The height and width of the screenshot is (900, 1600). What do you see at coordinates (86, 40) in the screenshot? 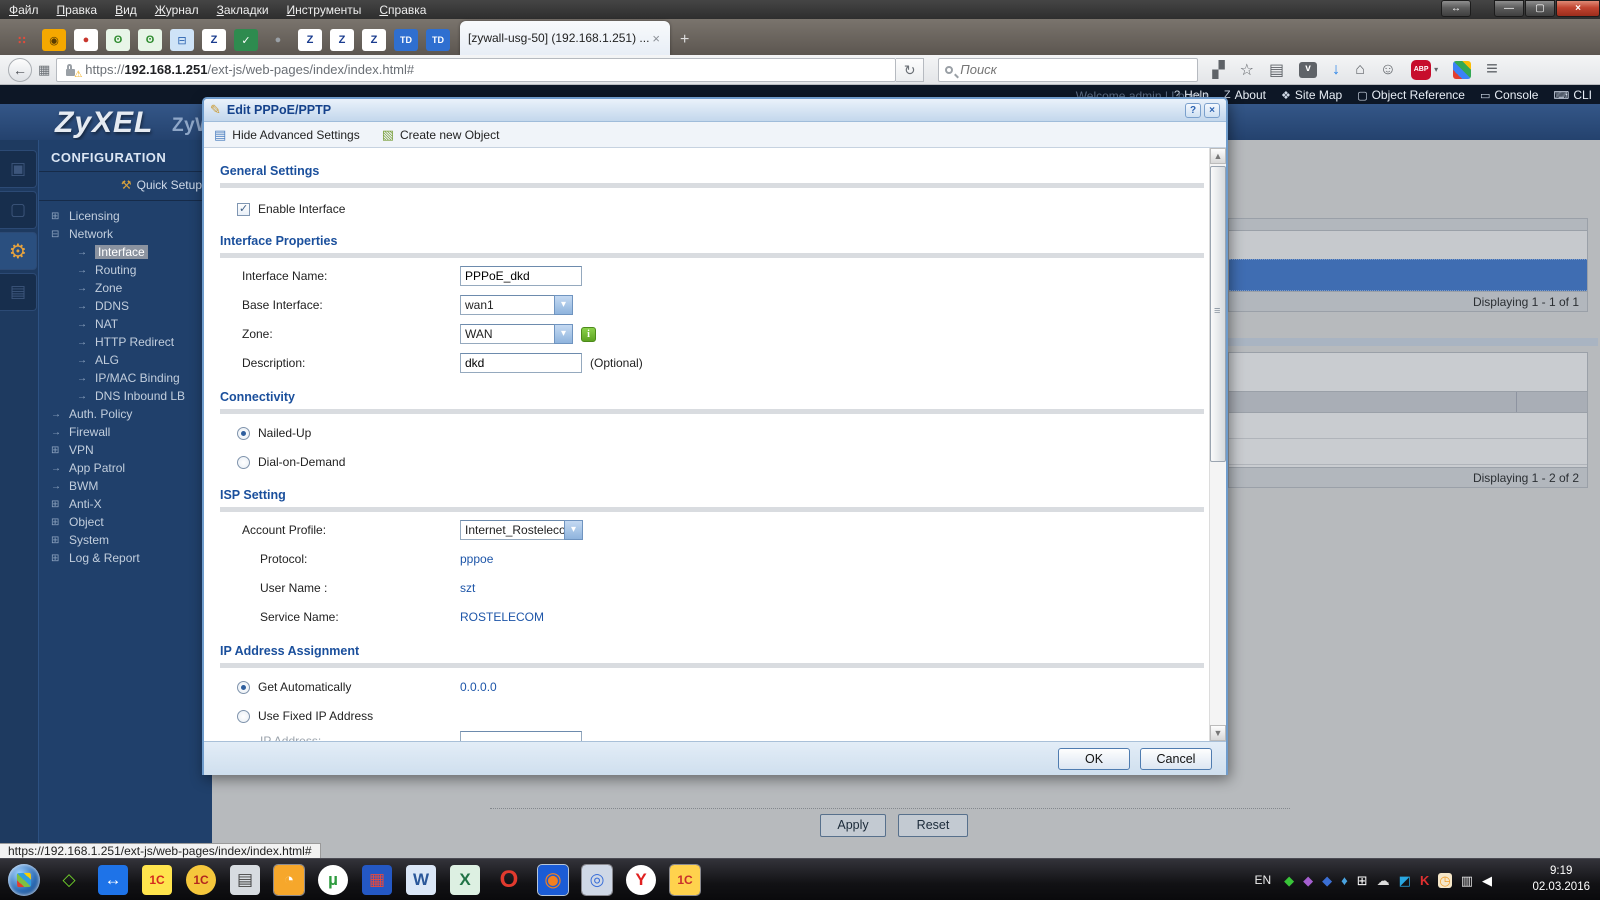
I see `tab-favicon: ●` at bounding box center [86, 40].